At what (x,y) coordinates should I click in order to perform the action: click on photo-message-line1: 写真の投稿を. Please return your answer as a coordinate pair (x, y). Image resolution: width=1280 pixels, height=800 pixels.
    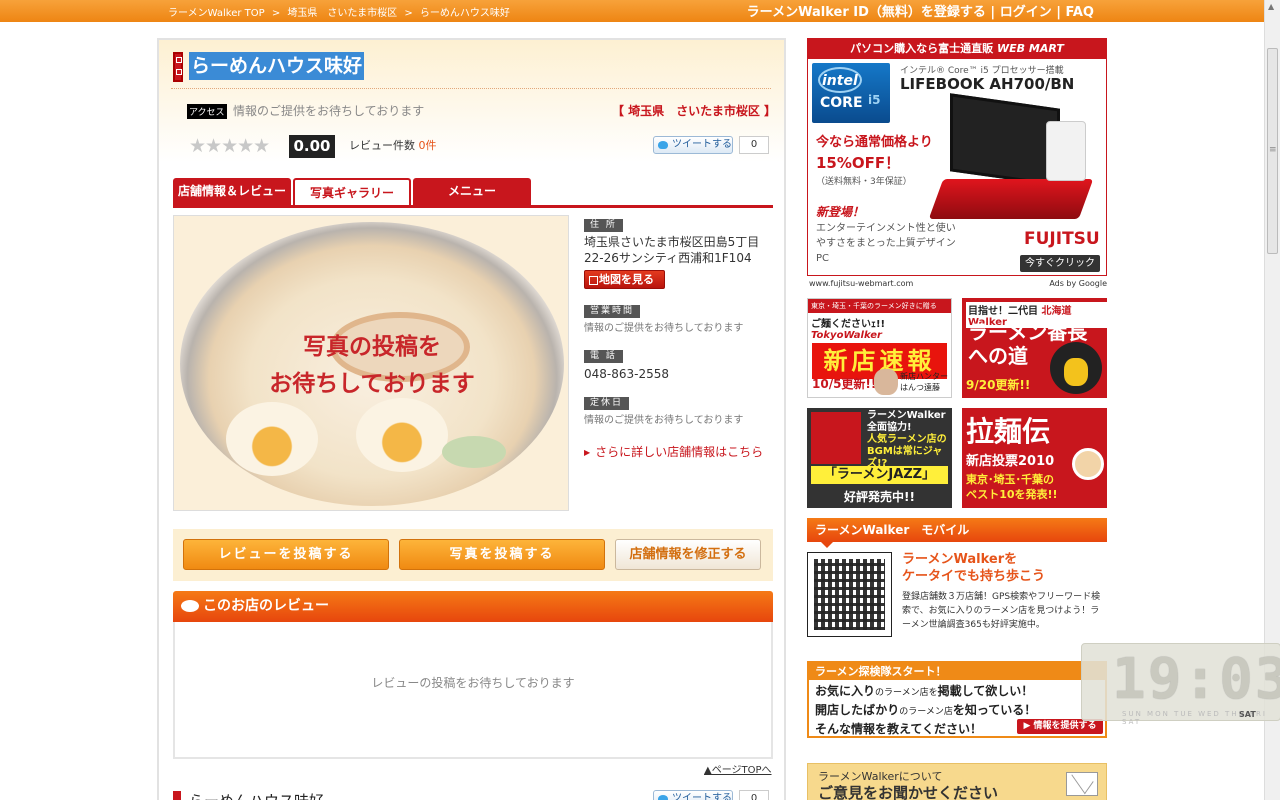
    Looking at the image, I should click on (372, 347).